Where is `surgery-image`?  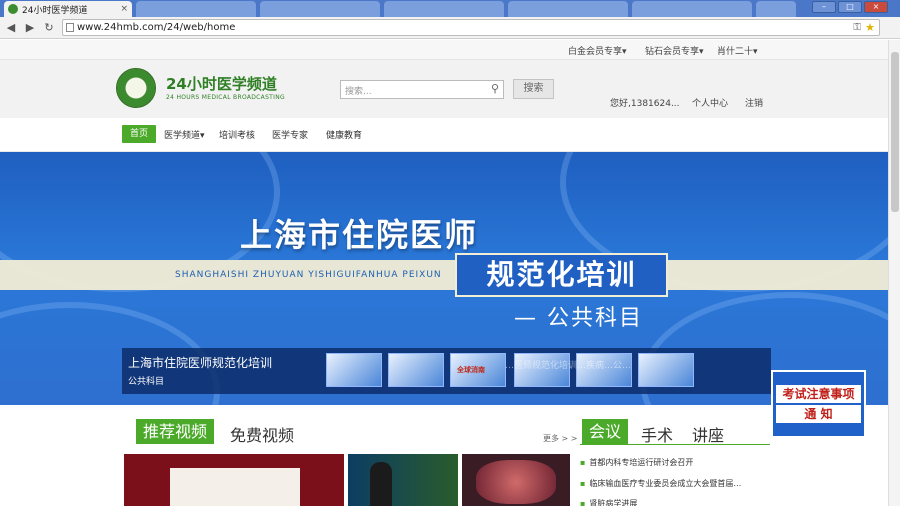
surgery-image is located at coordinates (516, 482).